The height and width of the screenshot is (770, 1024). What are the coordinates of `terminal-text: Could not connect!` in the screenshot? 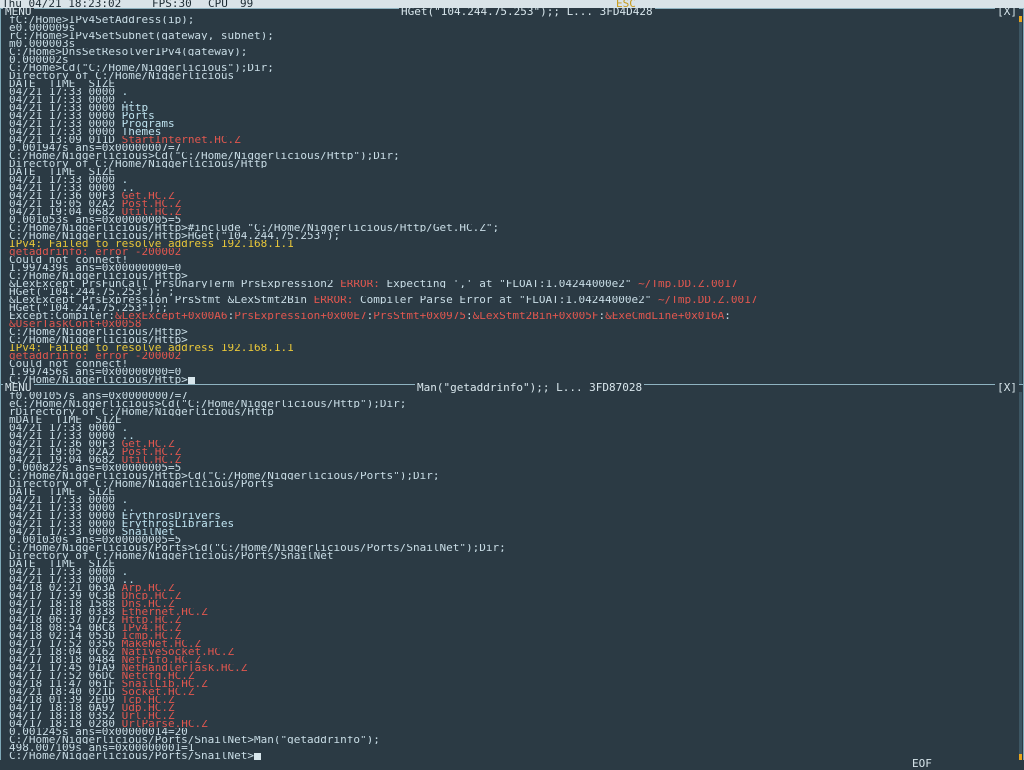 It's located at (69, 364).